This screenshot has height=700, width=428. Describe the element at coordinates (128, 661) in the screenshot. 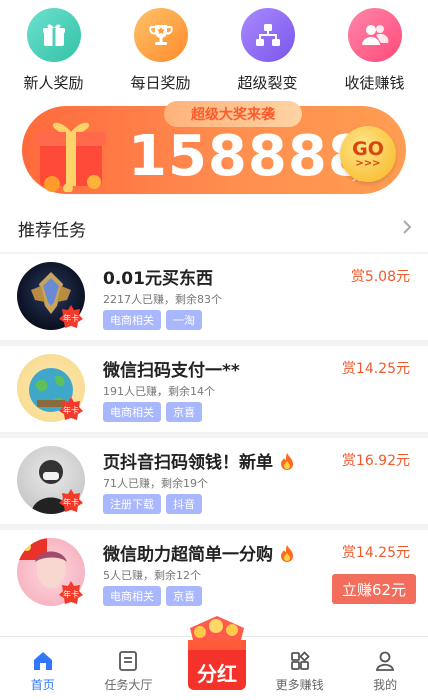

I see `task-list-icon` at that location.